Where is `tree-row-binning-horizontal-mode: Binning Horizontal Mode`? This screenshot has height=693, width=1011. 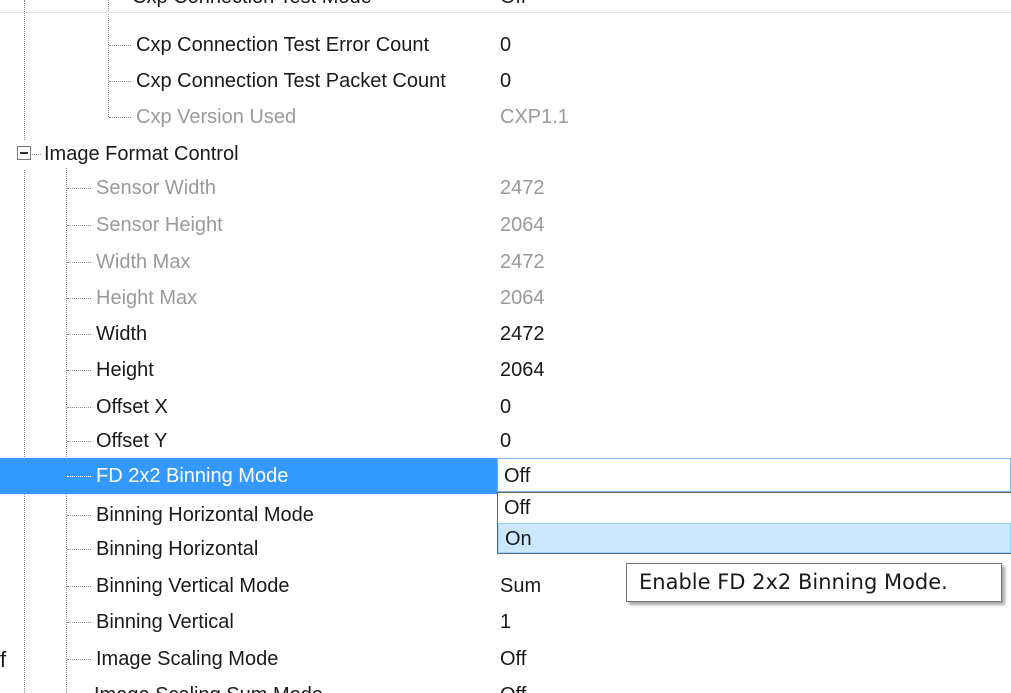
tree-row-binning-horizontal-mode: Binning Horizontal Mode is located at coordinates (248, 515).